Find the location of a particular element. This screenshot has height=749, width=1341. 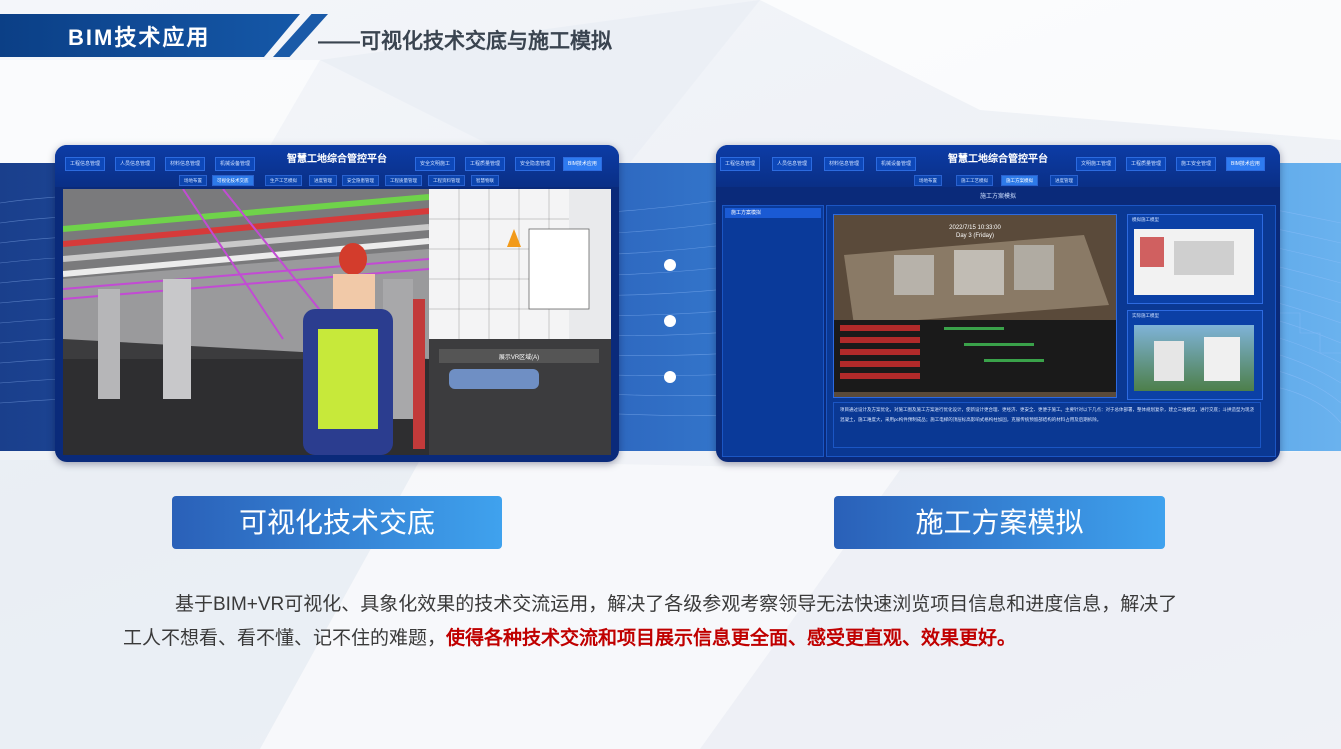

section-title: 施工方案模拟 is located at coordinates (997, 197).